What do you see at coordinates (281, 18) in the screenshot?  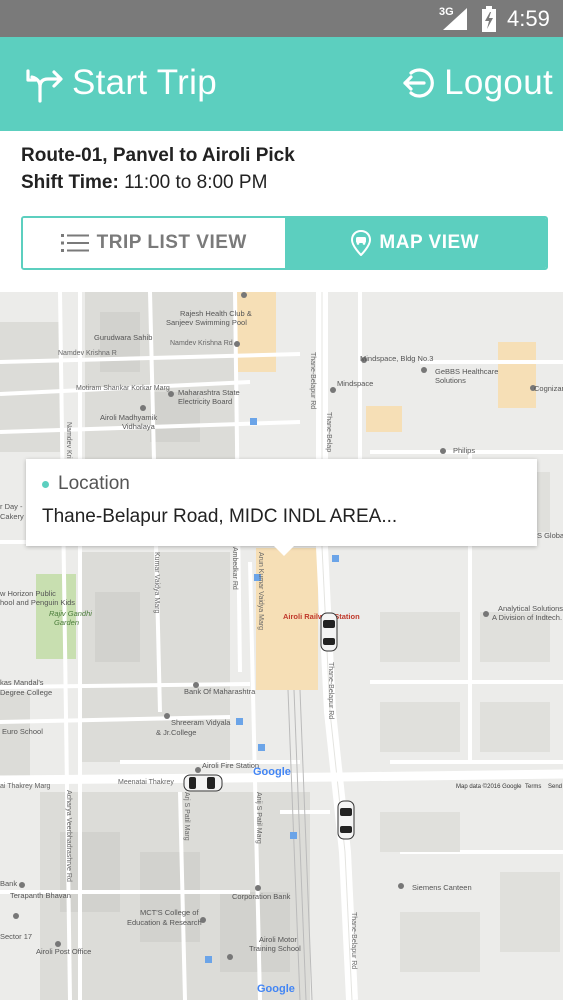 I see `status-bar: 3G 4:59` at bounding box center [281, 18].